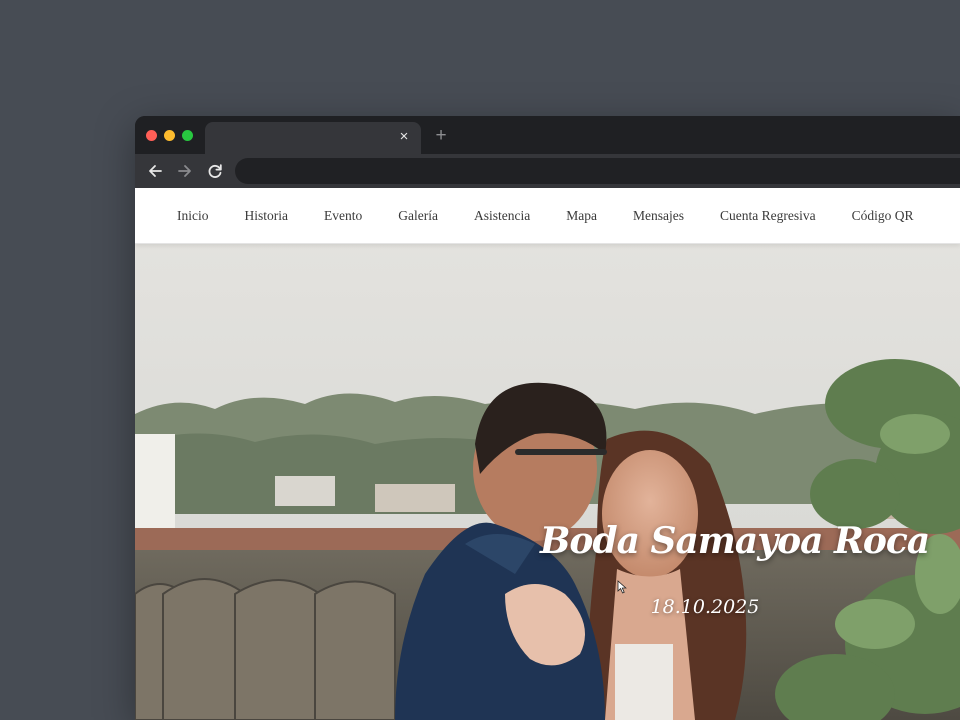 This screenshot has width=960, height=720. What do you see at coordinates (441, 136) in the screenshot?
I see `new-tab-button: +` at bounding box center [441, 136].